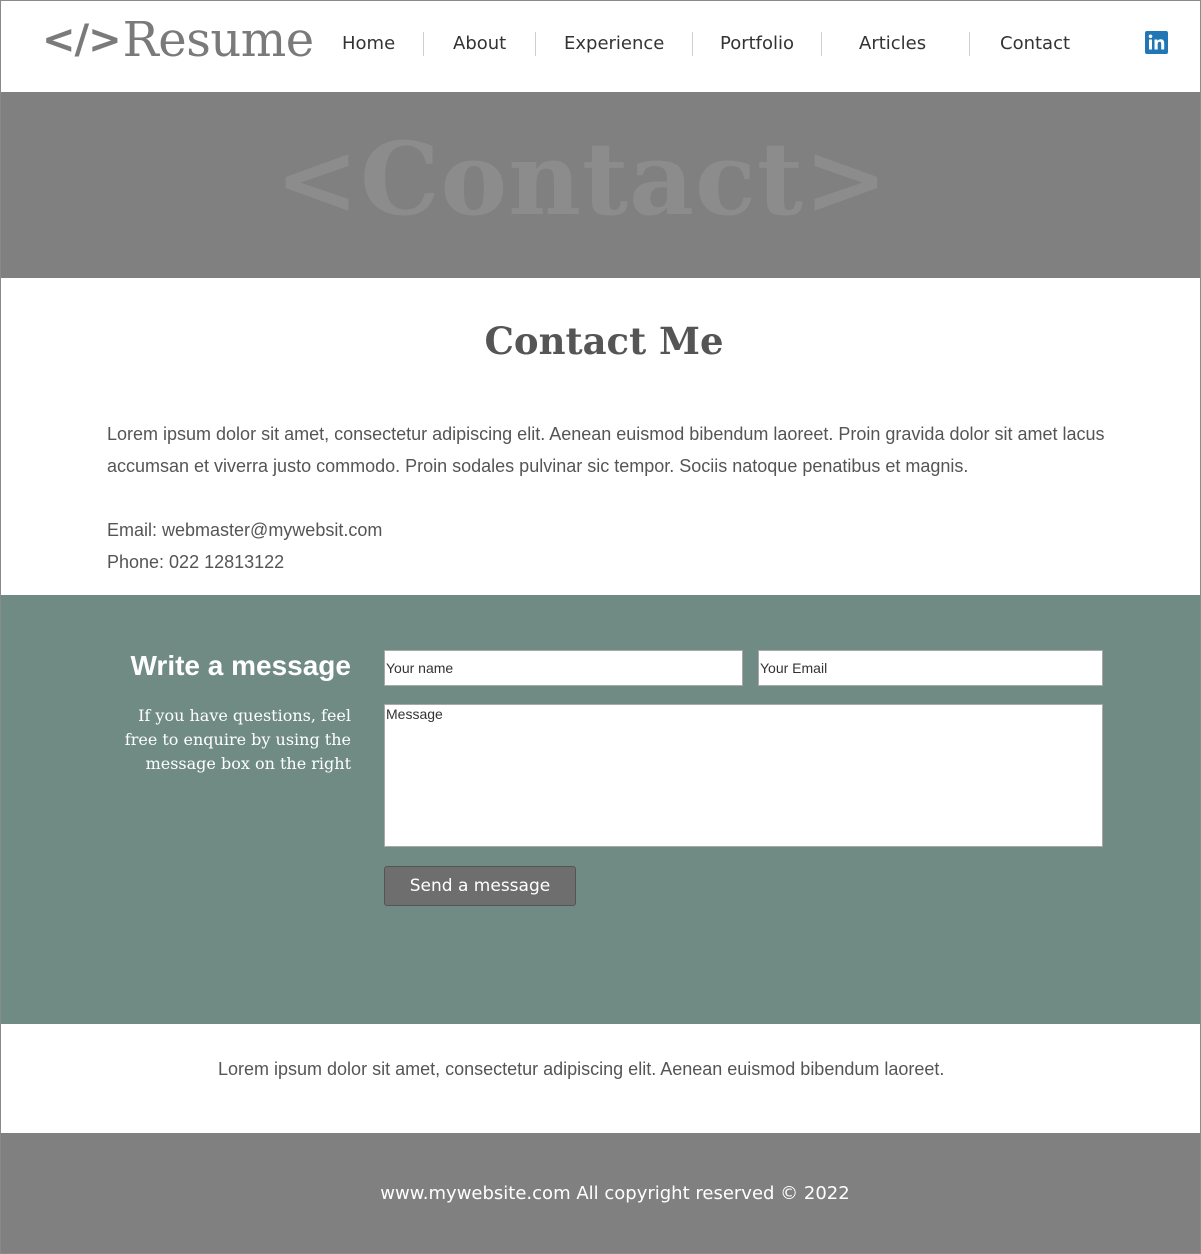 The image size is (1201, 1254). I want to click on nav-contact: Contact, so click(1035, 44).